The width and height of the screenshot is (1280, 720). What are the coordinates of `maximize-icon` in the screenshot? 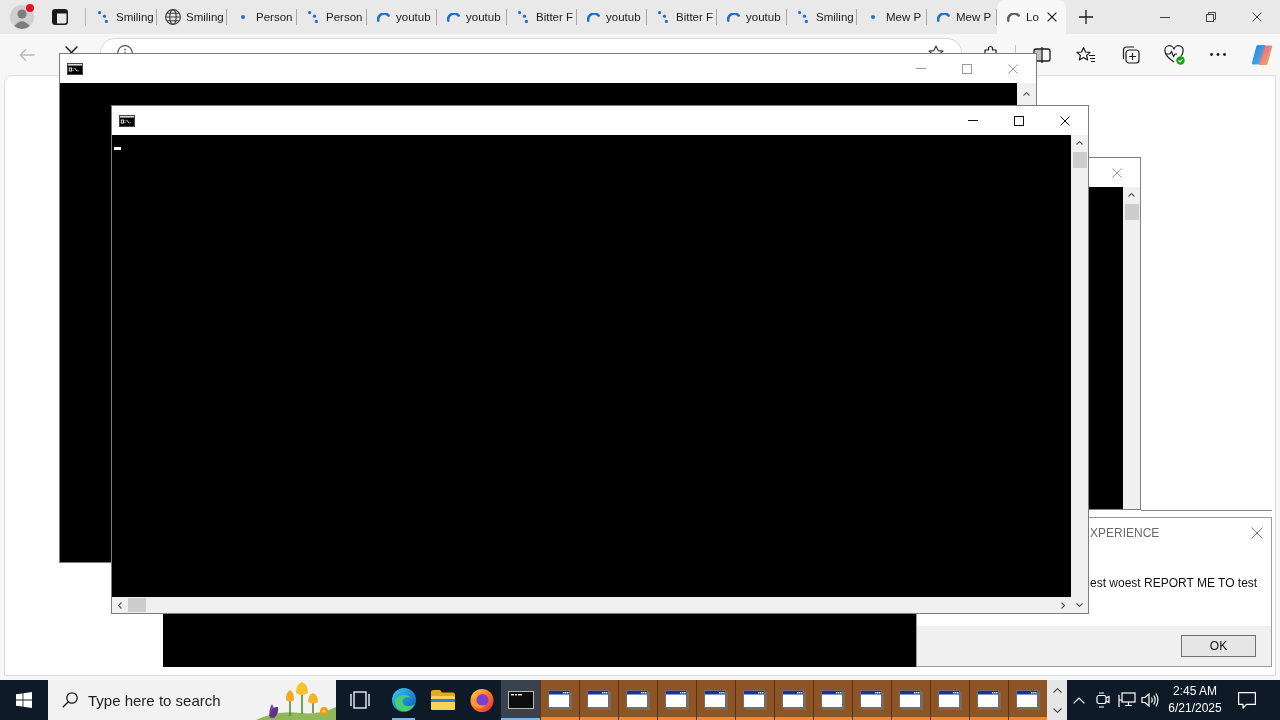 It's located at (1019, 120).